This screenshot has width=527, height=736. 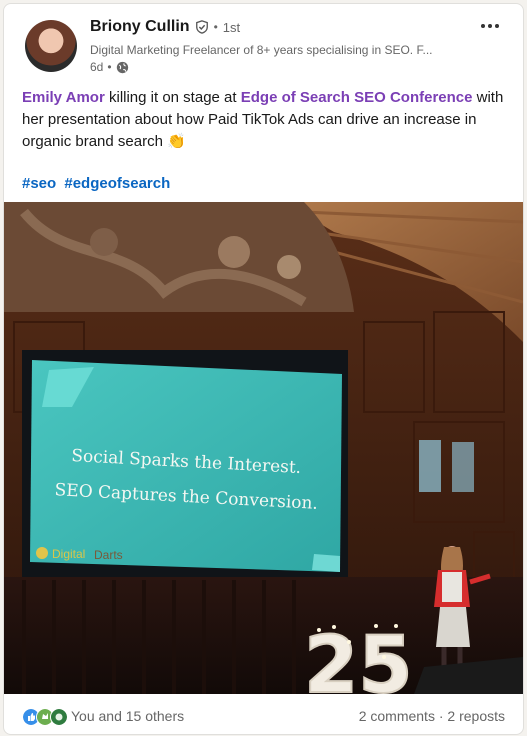 I want to click on digital-darts-logo-icon, so click(x=42, y=553).